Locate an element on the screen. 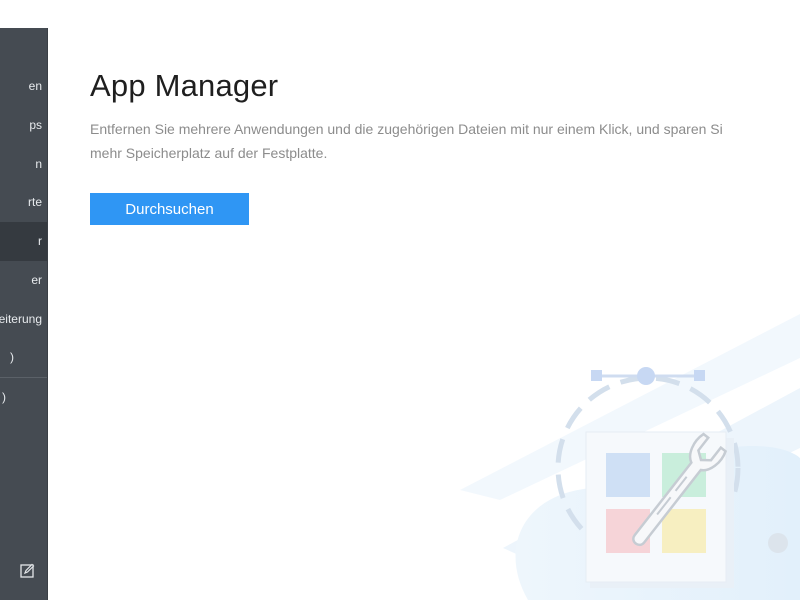 Image resolution: width=800 pixels, height=600 pixels. edit-note-icon is located at coordinates (28, 571).